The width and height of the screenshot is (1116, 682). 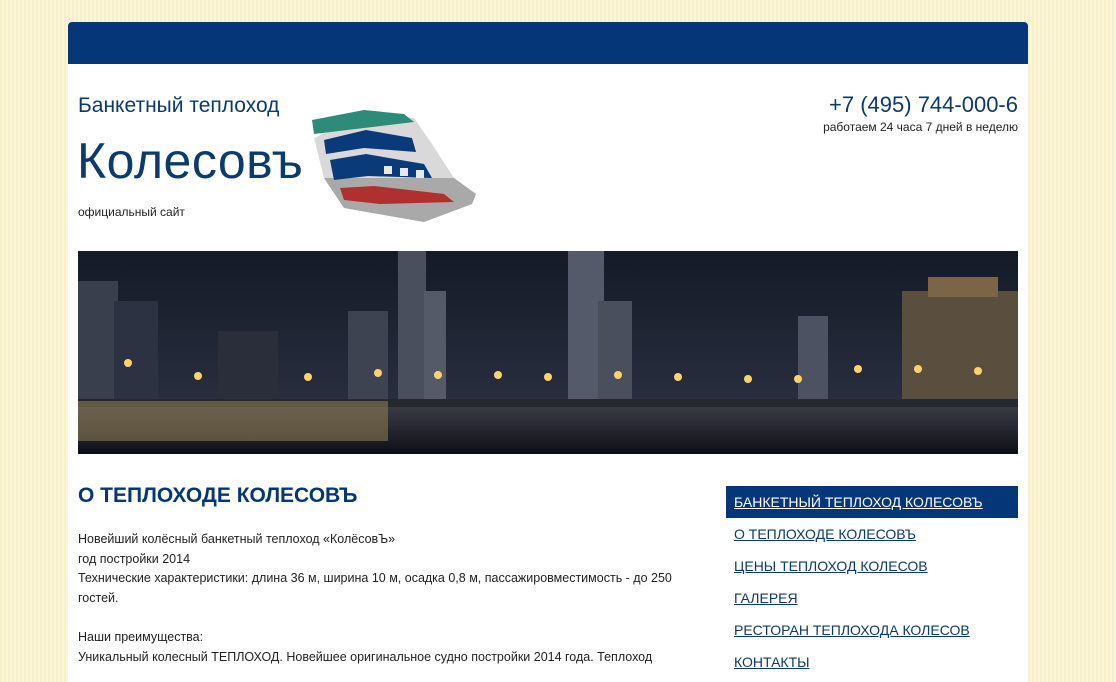 What do you see at coordinates (141, 636) in the screenshot?
I see `advantages-title: Наши преимущества:` at bounding box center [141, 636].